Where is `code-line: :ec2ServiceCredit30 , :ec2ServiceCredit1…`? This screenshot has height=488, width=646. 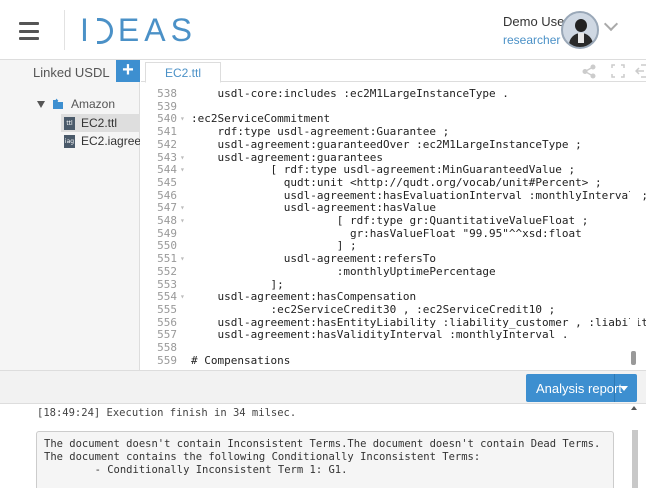
code-line: :ec2ServiceCredit30 , :ec2ServiceCredit1… is located at coordinates (373, 309).